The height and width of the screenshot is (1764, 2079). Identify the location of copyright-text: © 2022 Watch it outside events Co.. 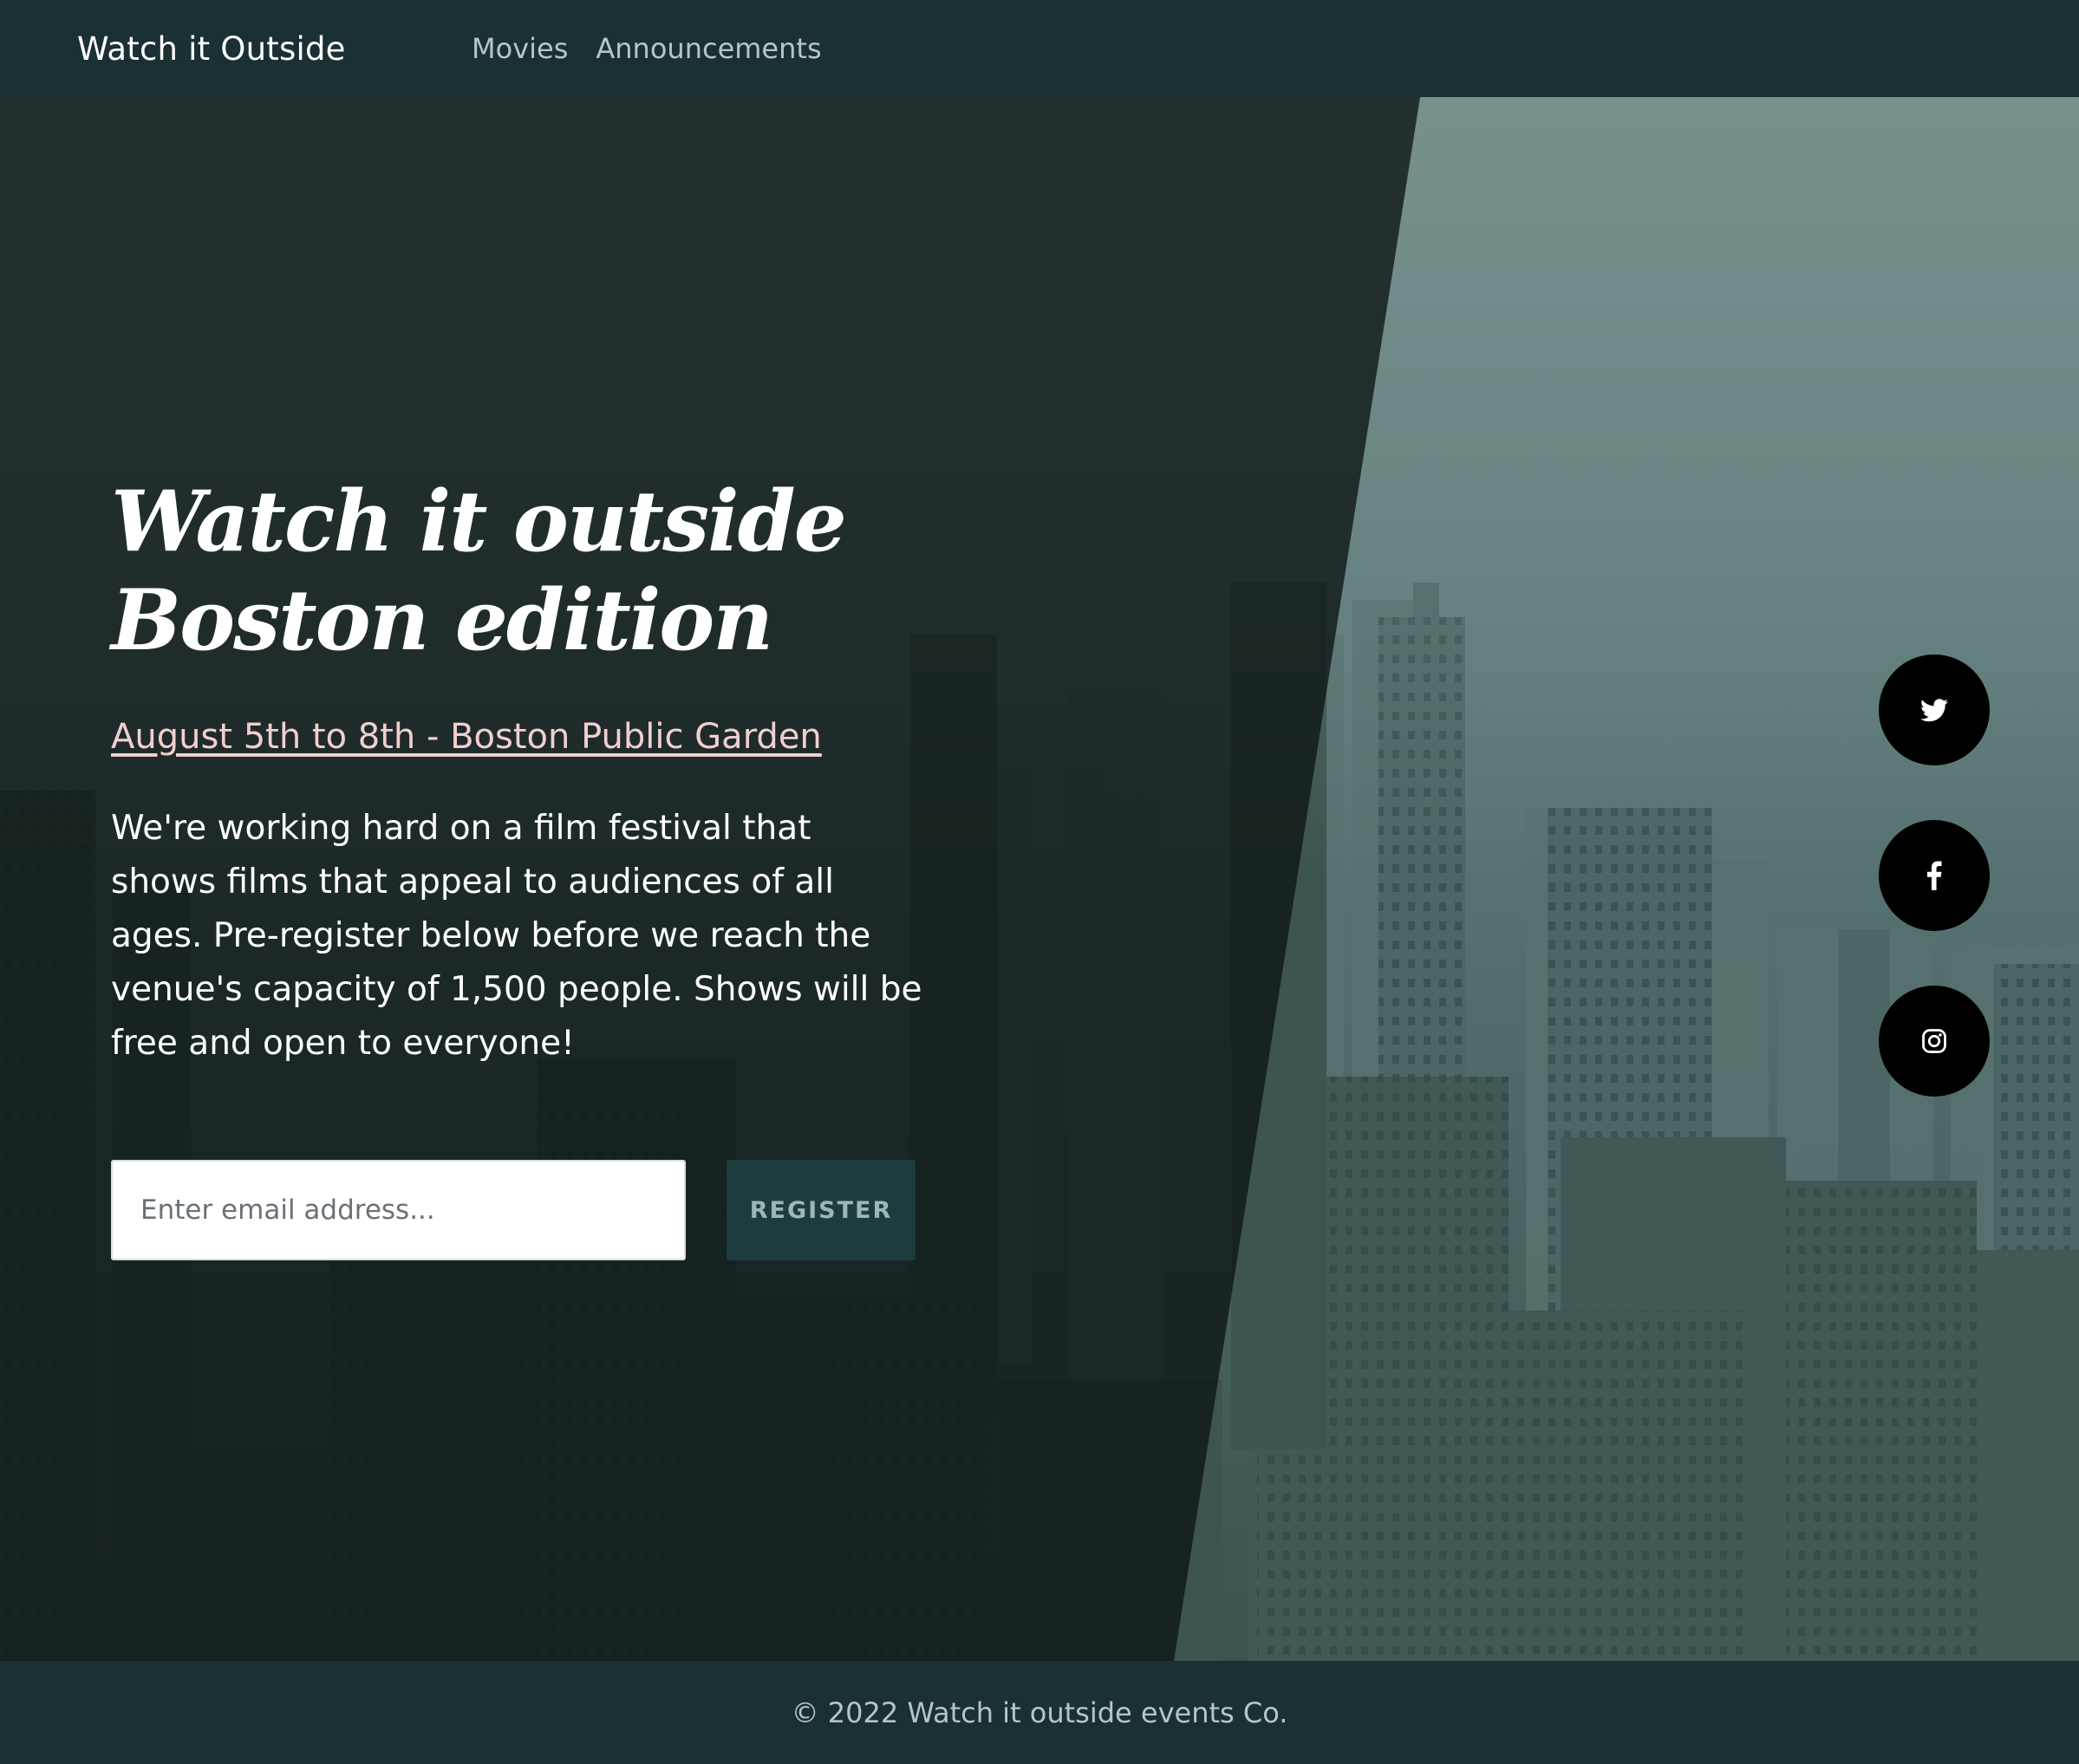
(1039, 1712).